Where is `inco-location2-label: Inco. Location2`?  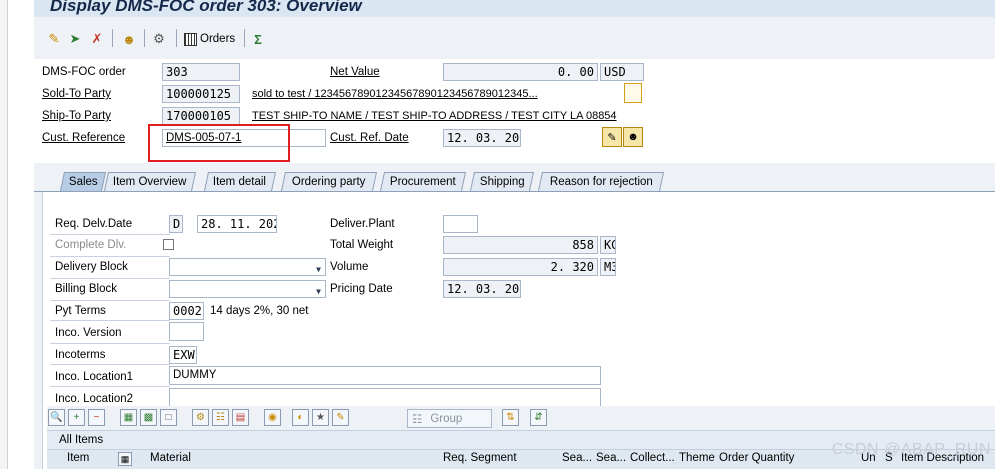 inco-location2-label: Inco. Location2 is located at coordinates (94, 399).